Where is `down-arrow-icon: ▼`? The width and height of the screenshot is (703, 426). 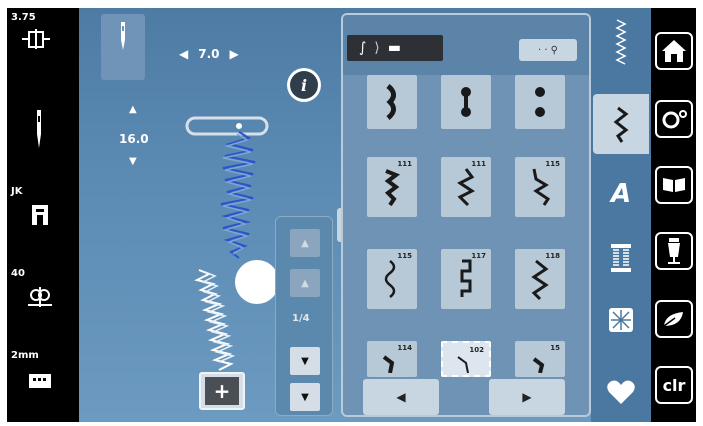 down-arrow-icon: ▼ is located at coordinates (305, 361).